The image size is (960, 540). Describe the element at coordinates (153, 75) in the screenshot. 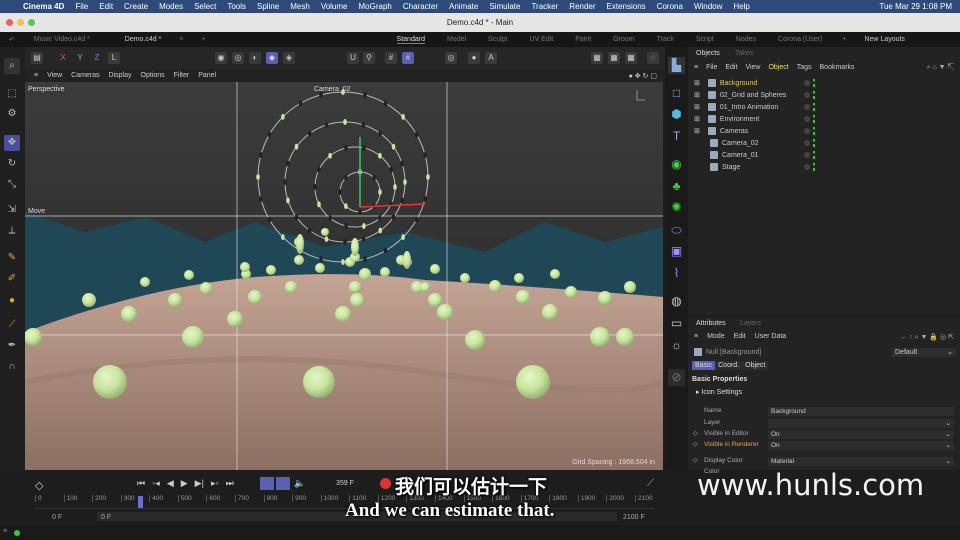

I see `viewport-menu-options: Options` at that location.